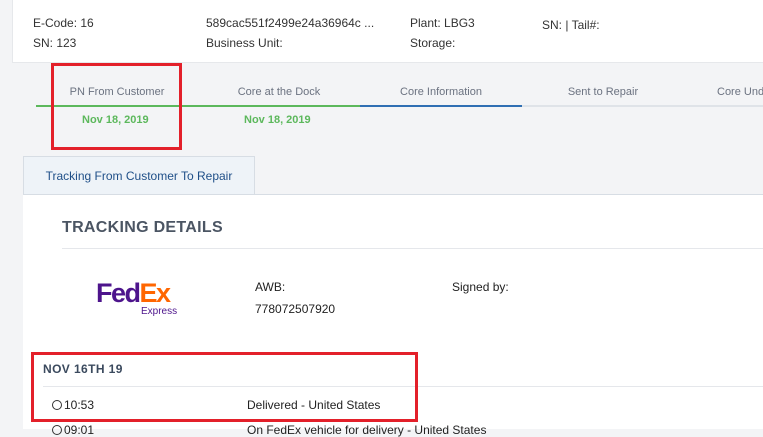 This screenshot has width=763, height=437. I want to click on step-sent-to-repair: Sent to Repair, so click(603, 92).